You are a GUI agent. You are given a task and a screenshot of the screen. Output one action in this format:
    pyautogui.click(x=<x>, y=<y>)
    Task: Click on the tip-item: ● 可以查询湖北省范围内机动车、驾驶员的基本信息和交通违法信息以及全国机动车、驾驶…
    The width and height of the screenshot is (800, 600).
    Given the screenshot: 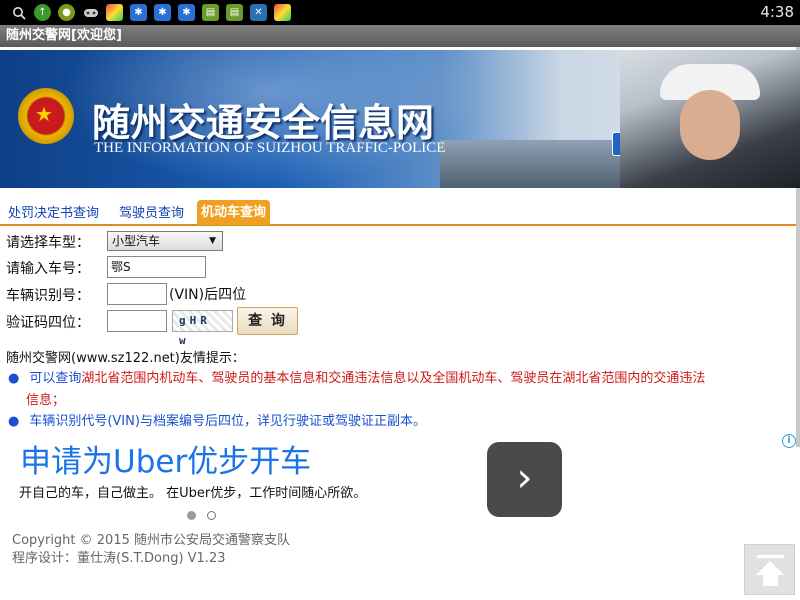 What is the action you would take?
    pyautogui.click(x=388, y=378)
    